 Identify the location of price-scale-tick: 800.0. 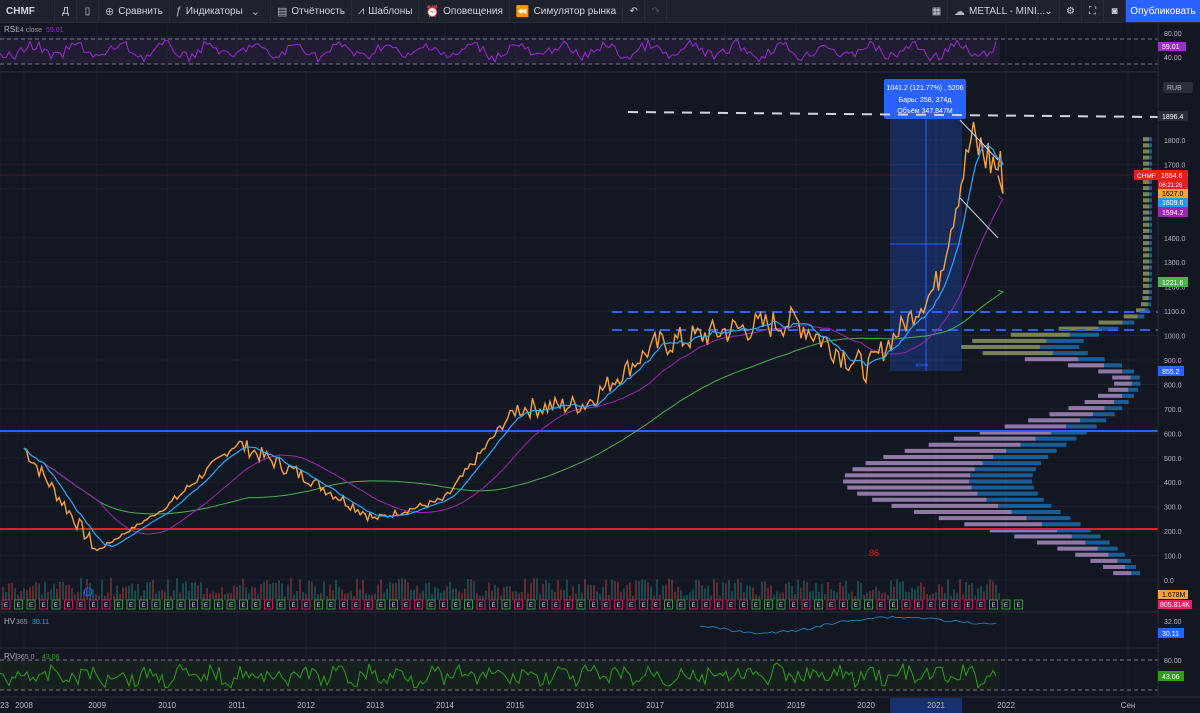
(1173, 385).